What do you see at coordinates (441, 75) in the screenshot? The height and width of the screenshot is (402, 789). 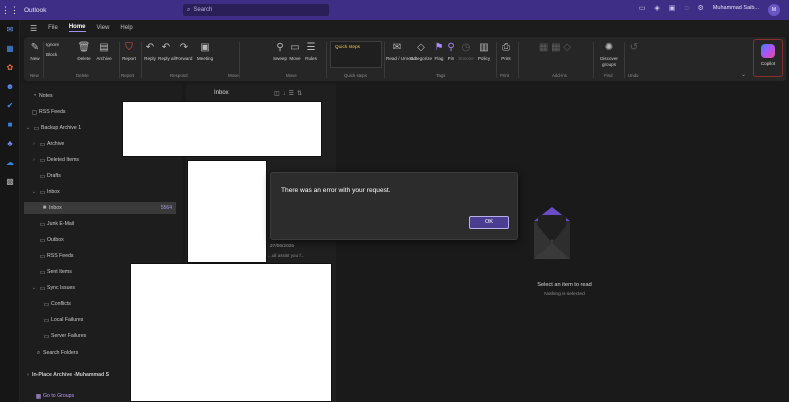 I see `group-label-tags: Tags` at bounding box center [441, 75].